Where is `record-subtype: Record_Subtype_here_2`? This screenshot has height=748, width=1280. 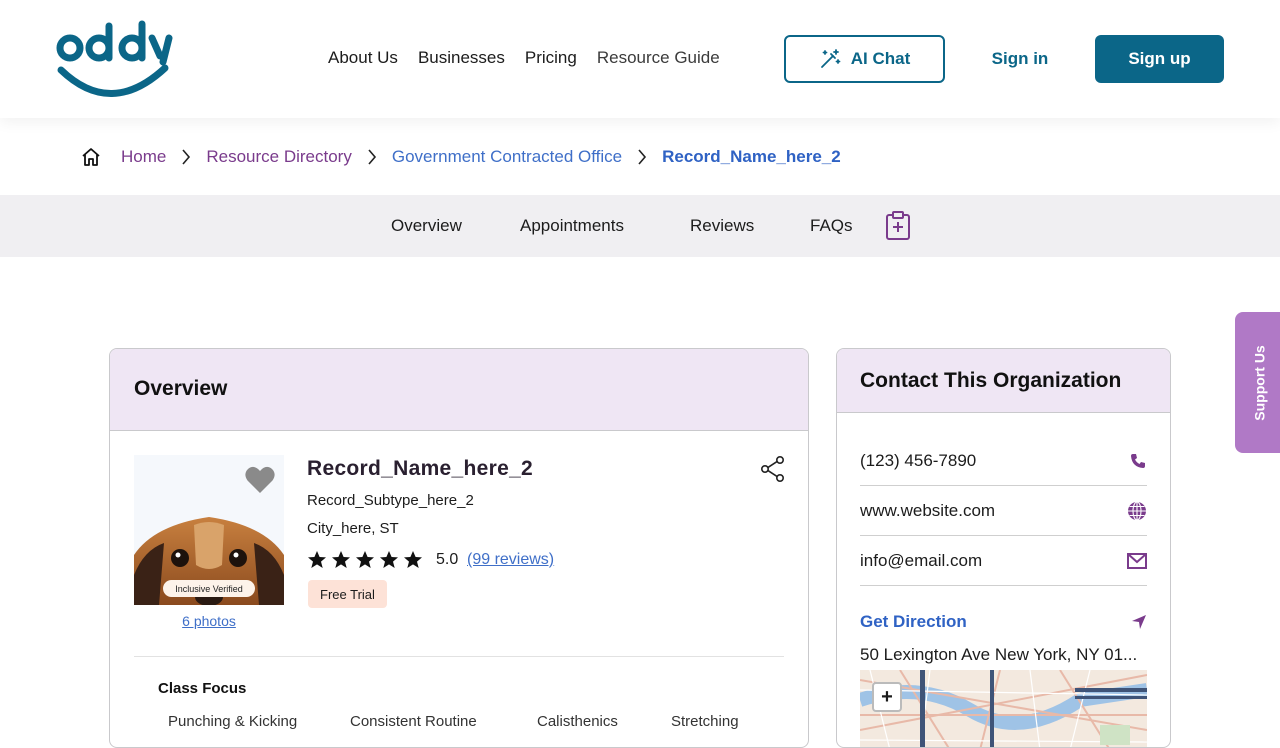
record-subtype: Record_Subtype_here_2 is located at coordinates (390, 500).